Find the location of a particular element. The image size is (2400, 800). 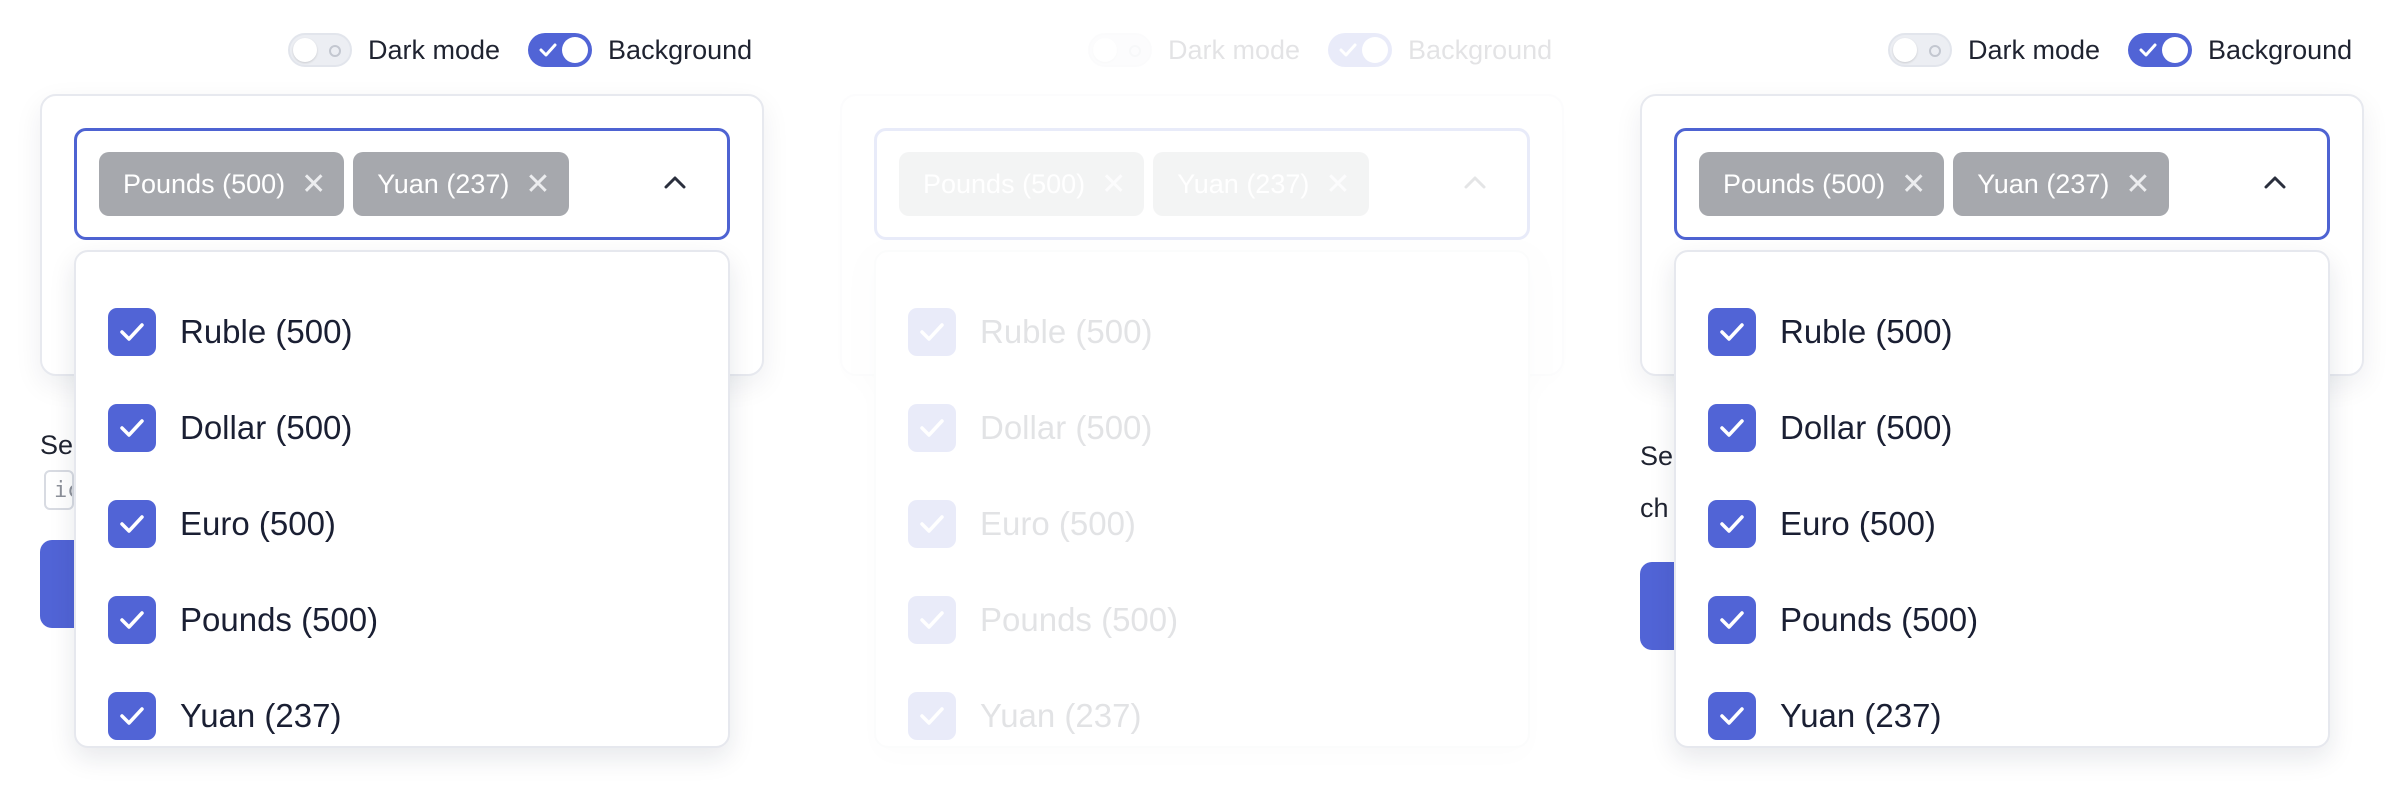

side-code-input: ic is located at coordinates (59, 490).